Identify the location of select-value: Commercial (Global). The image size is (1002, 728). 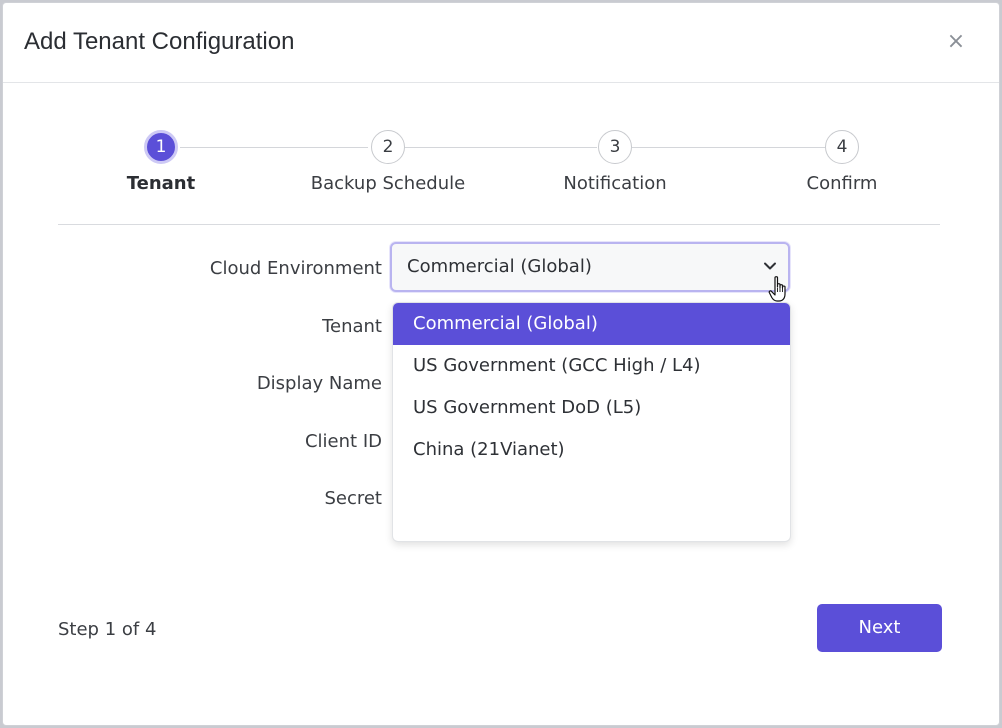
(499, 266).